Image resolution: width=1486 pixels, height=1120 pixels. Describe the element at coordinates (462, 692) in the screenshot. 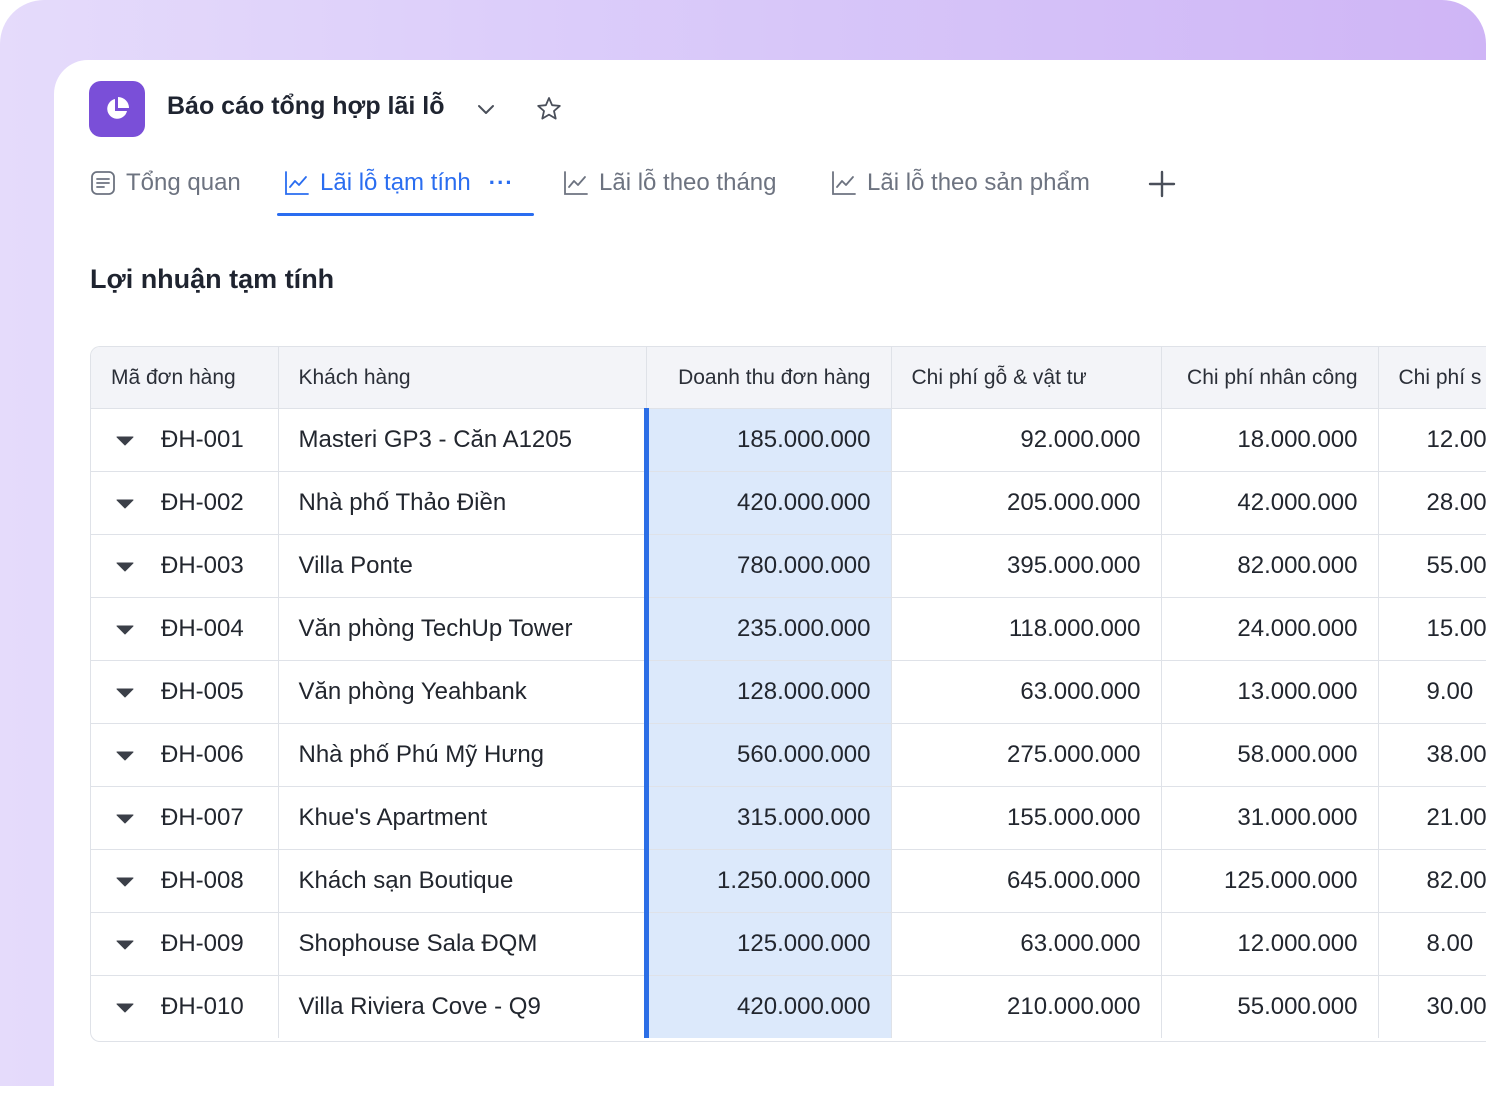

I see `table-cell: Văn phòng Yeahbank` at that location.